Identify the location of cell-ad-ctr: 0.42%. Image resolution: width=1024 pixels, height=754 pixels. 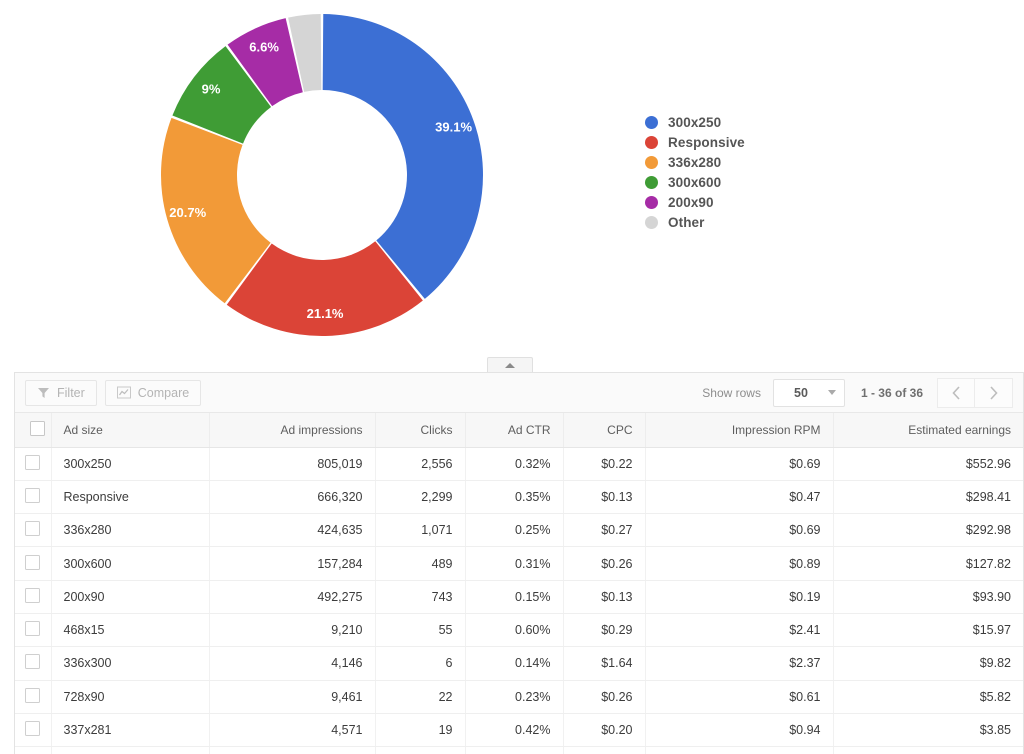
(514, 730).